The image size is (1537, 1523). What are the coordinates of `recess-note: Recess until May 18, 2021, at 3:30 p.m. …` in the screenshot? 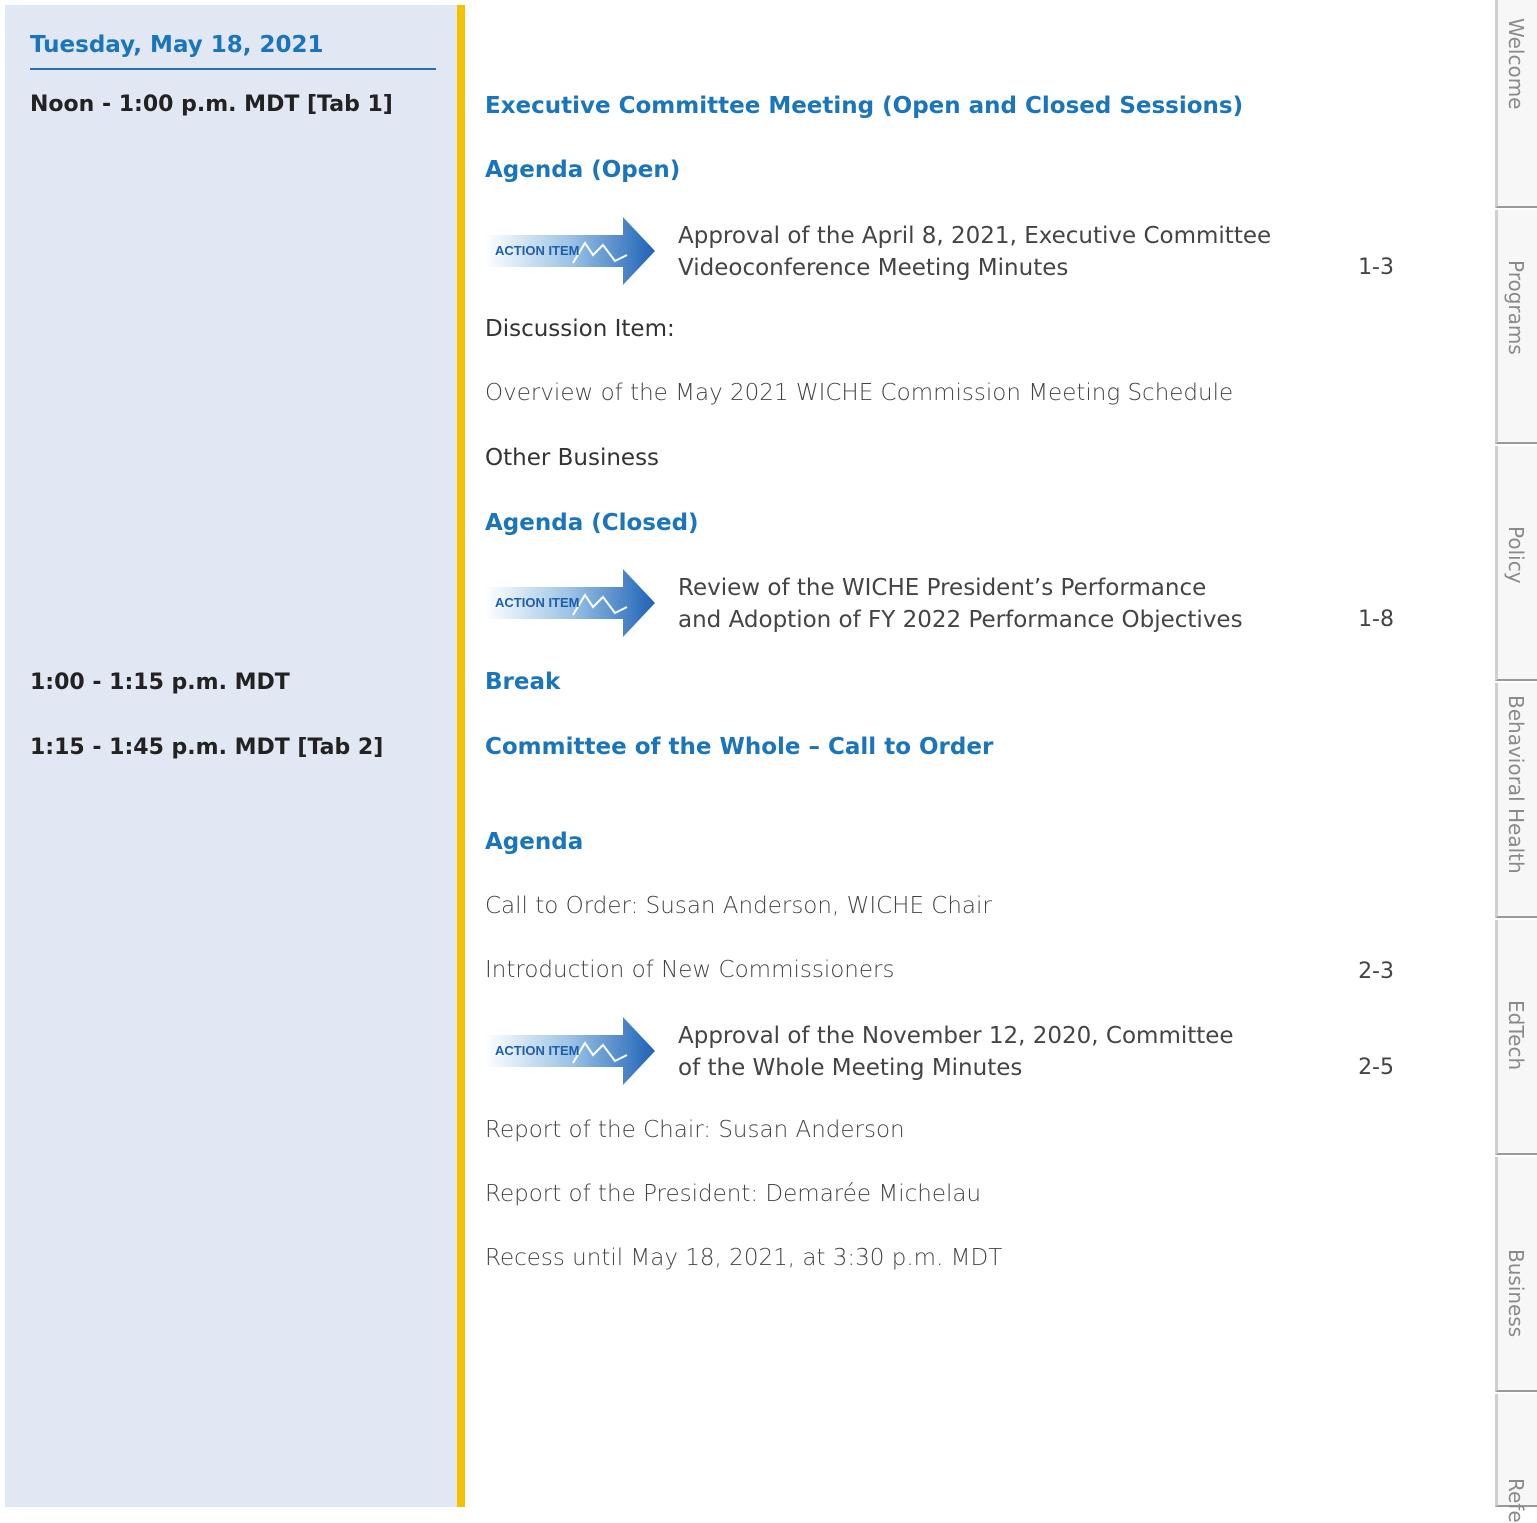 It's located at (744, 1258).